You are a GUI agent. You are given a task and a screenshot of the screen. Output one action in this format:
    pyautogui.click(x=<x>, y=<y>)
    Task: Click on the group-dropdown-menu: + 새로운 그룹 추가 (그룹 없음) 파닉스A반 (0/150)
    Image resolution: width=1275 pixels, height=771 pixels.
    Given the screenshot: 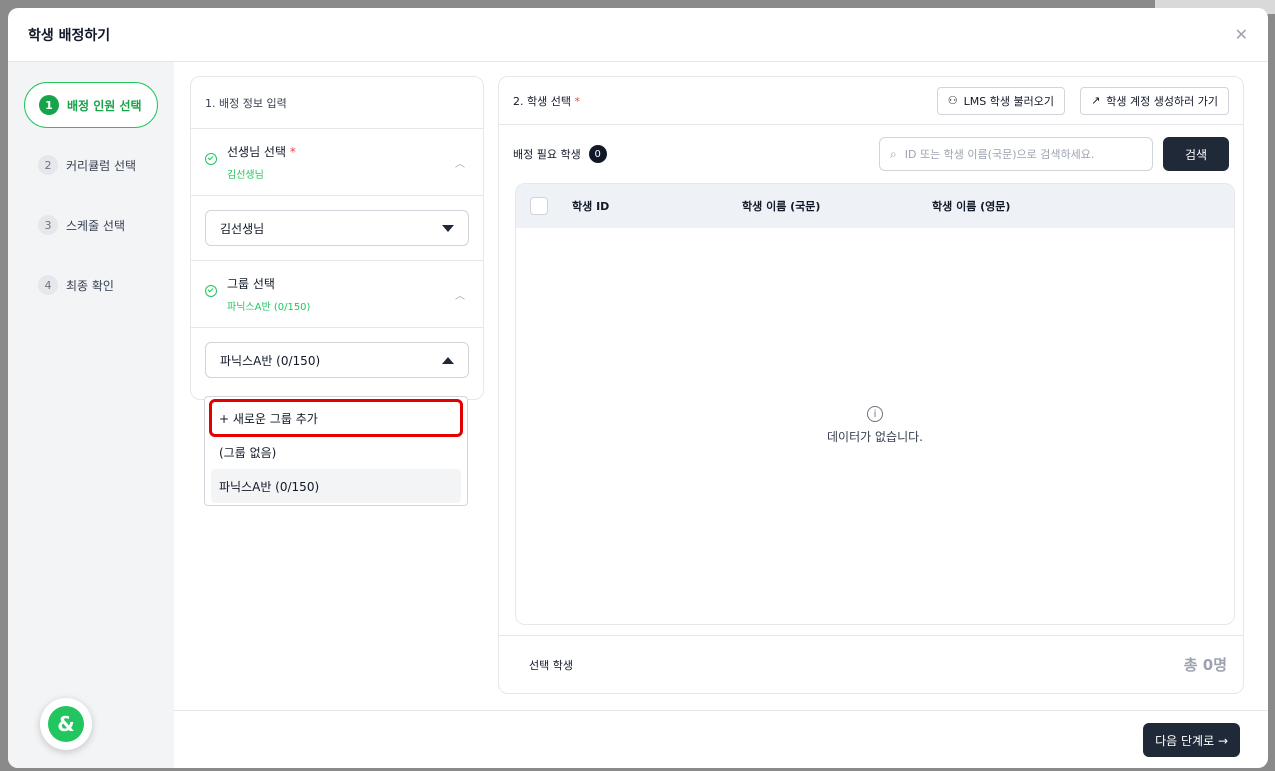 What is the action you would take?
    pyautogui.click(x=336, y=451)
    